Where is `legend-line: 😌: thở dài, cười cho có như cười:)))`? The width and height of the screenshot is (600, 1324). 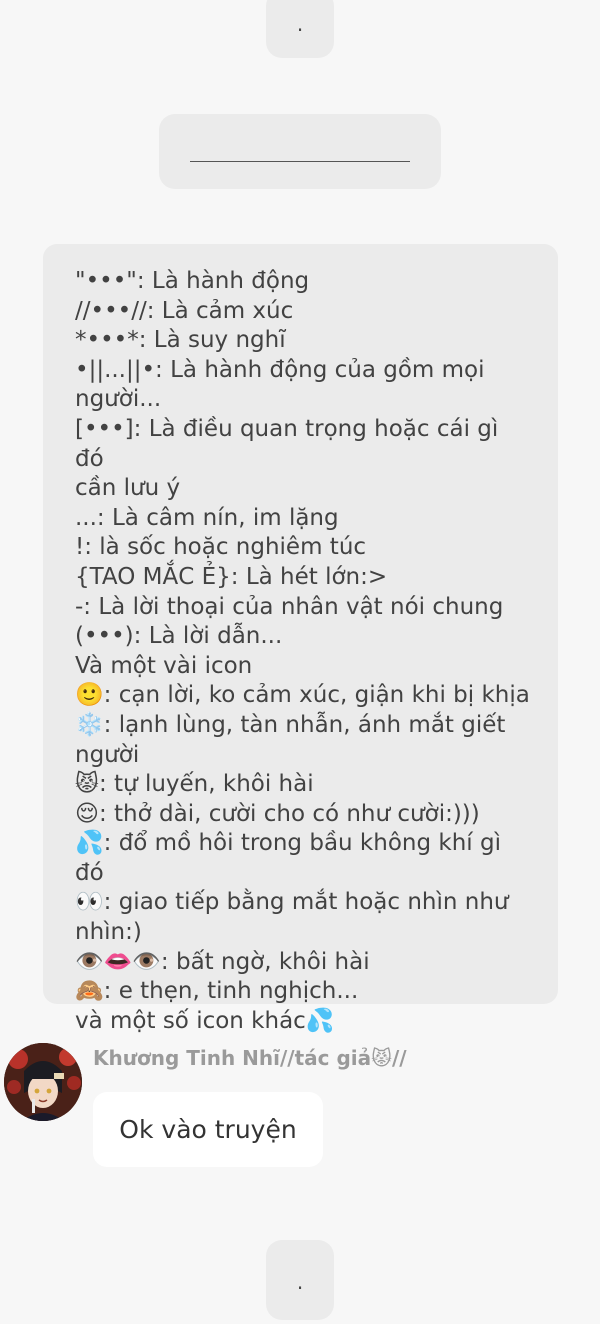
legend-line: 😌: thở dài, cười cho có như cười:))) is located at coordinates (277, 813).